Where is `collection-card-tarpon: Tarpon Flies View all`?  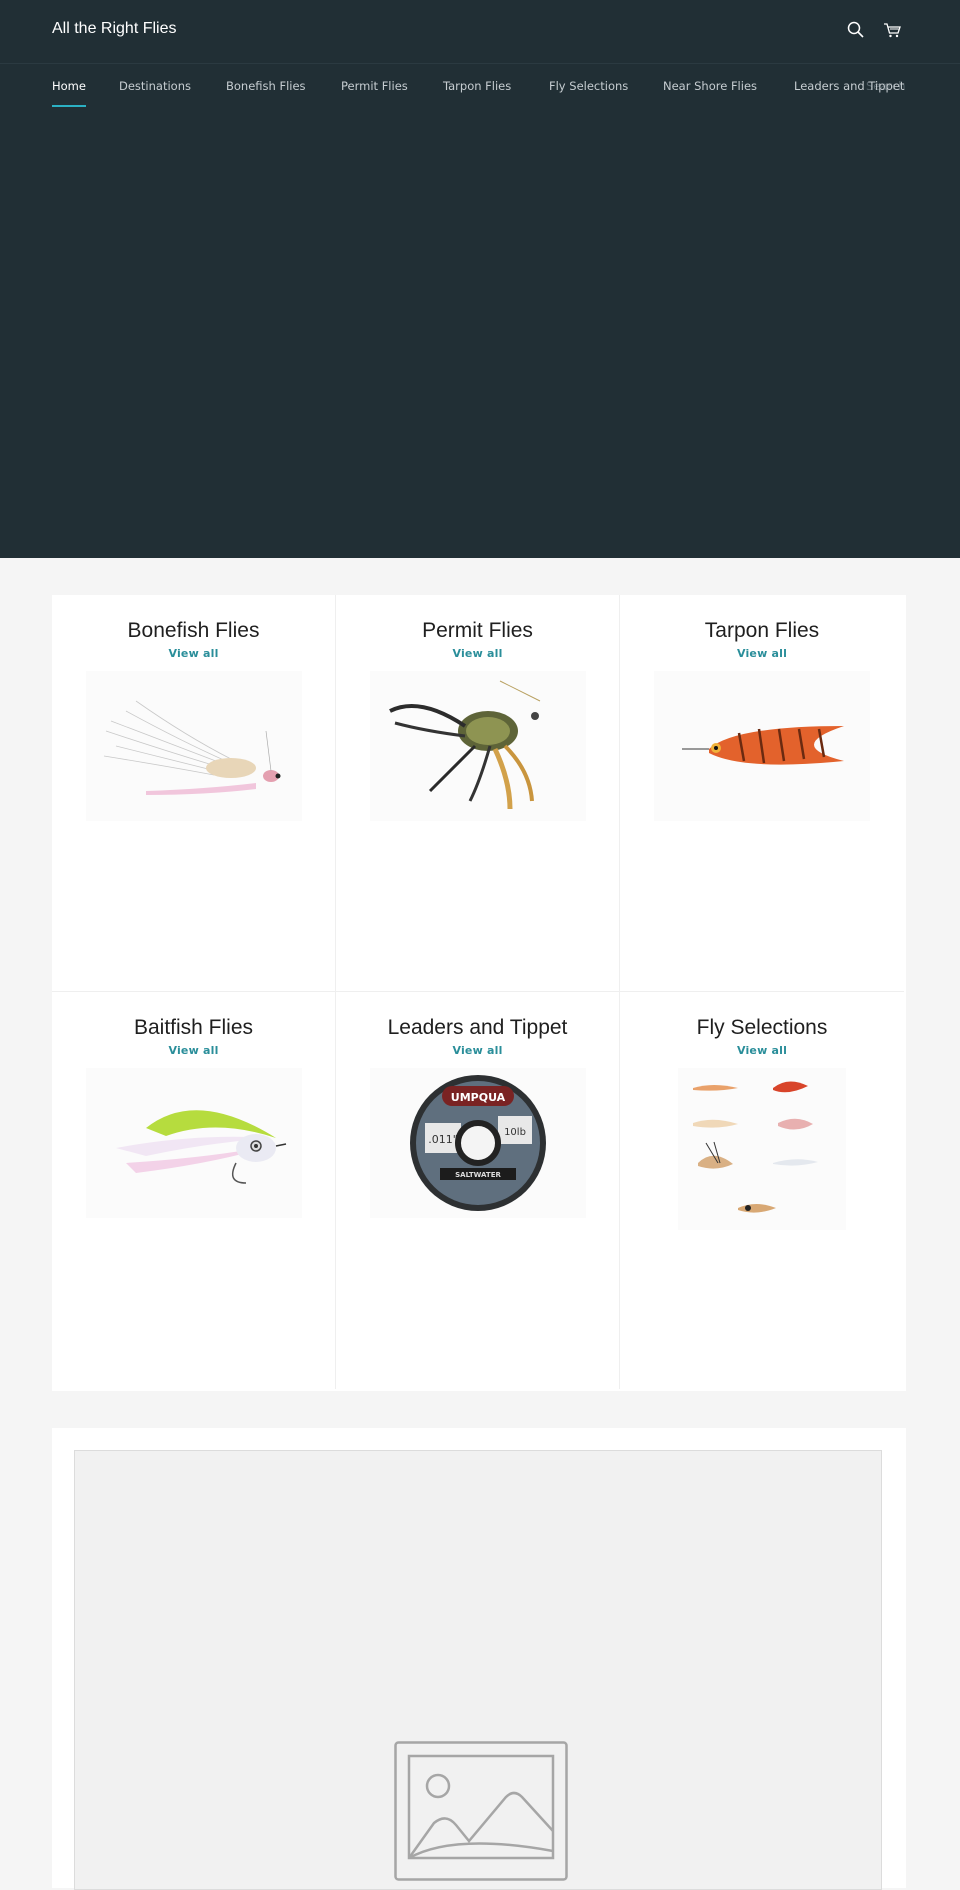
collection-card-tarpon: Tarpon Flies View all is located at coordinates (762, 793).